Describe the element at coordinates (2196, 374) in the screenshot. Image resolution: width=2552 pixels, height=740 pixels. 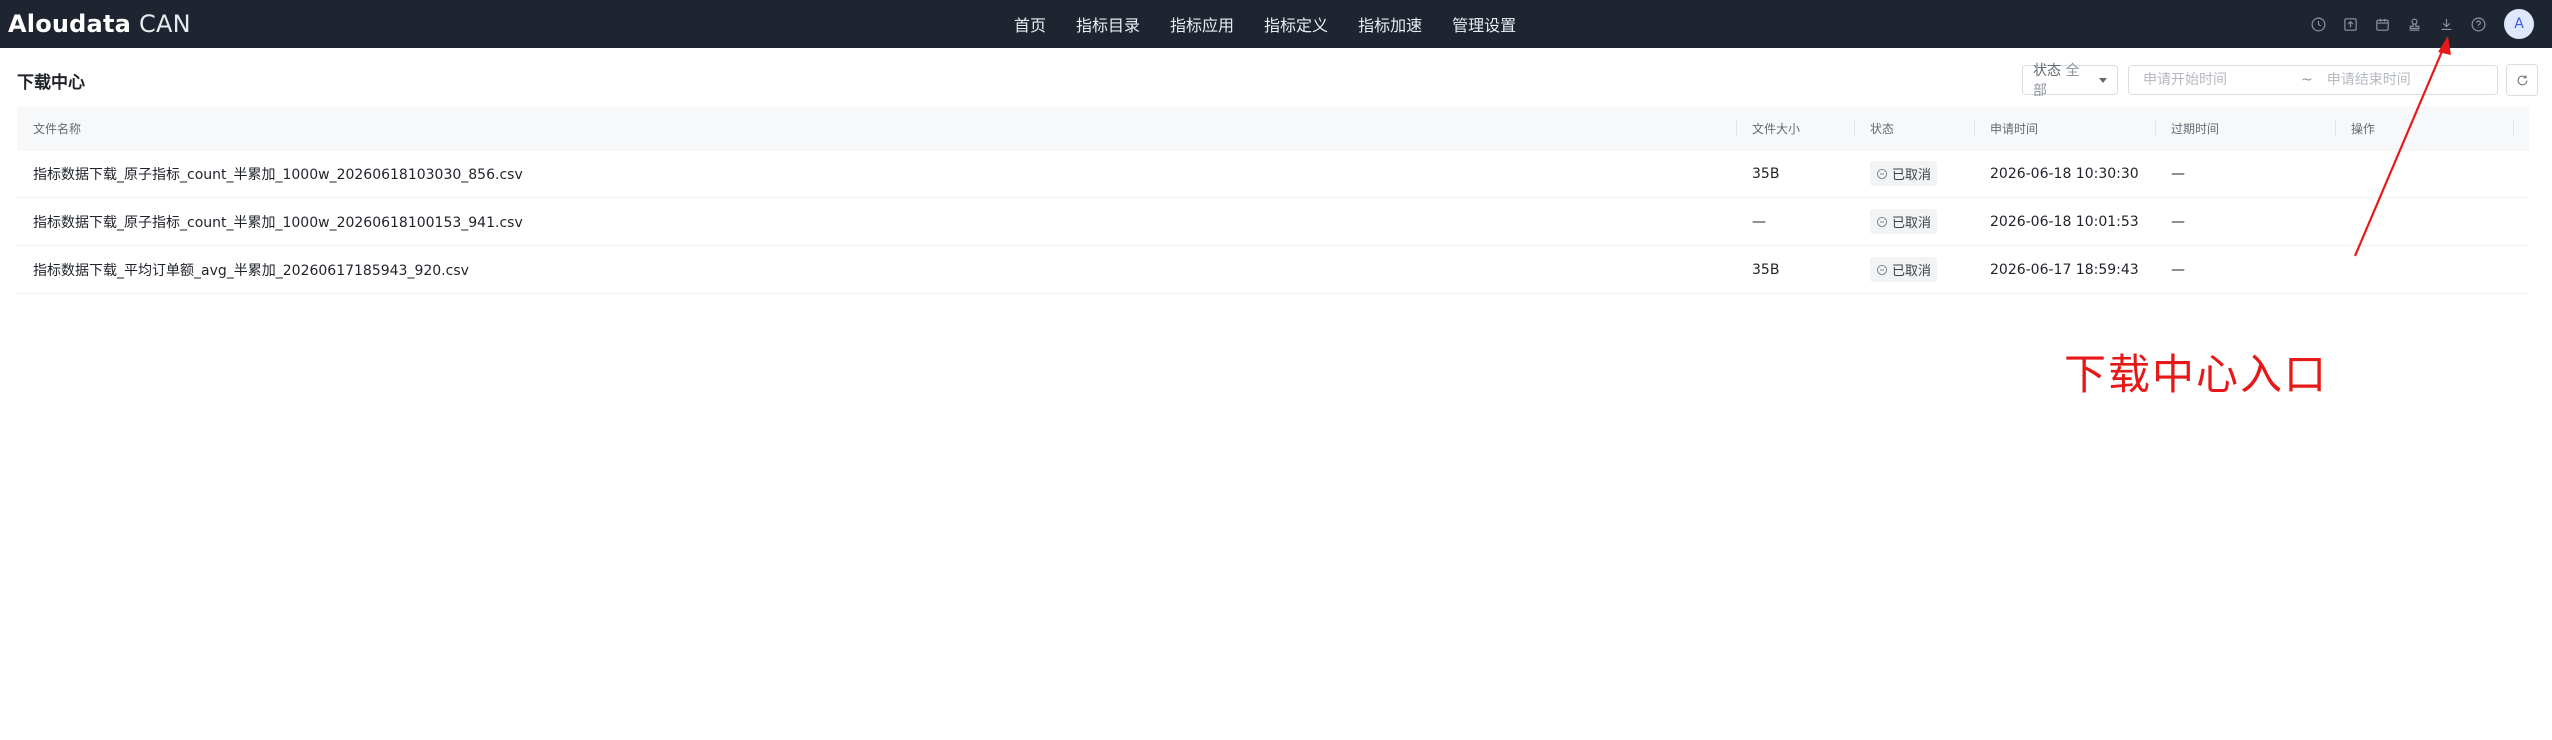
I see `annotation-label: 下载中心入口` at that location.